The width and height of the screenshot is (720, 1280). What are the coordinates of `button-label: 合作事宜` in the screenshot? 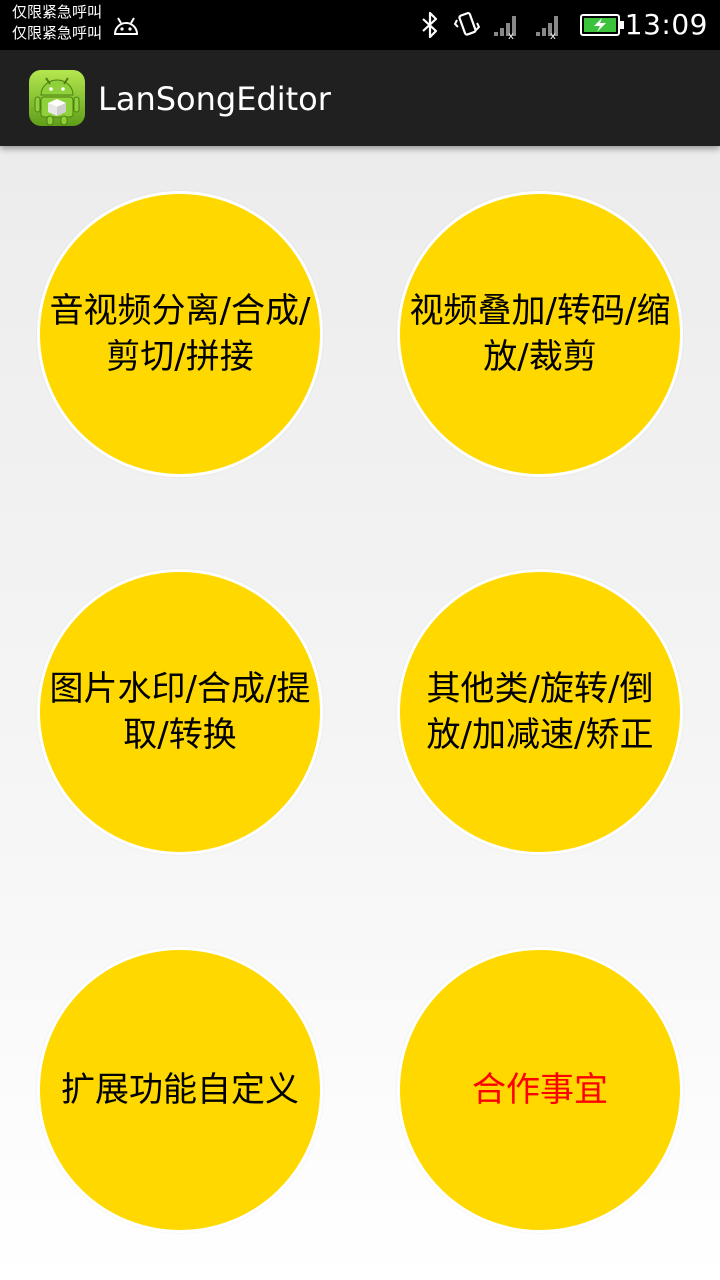 It's located at (540, 1090).